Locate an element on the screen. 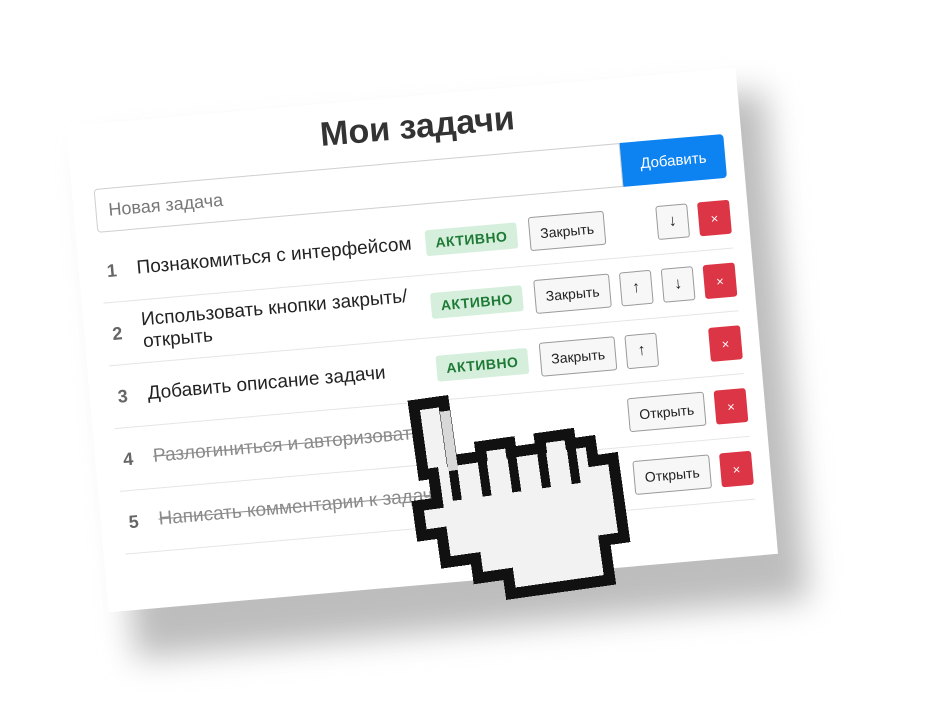  task-number: 5 is located at coordinates (133, 521).